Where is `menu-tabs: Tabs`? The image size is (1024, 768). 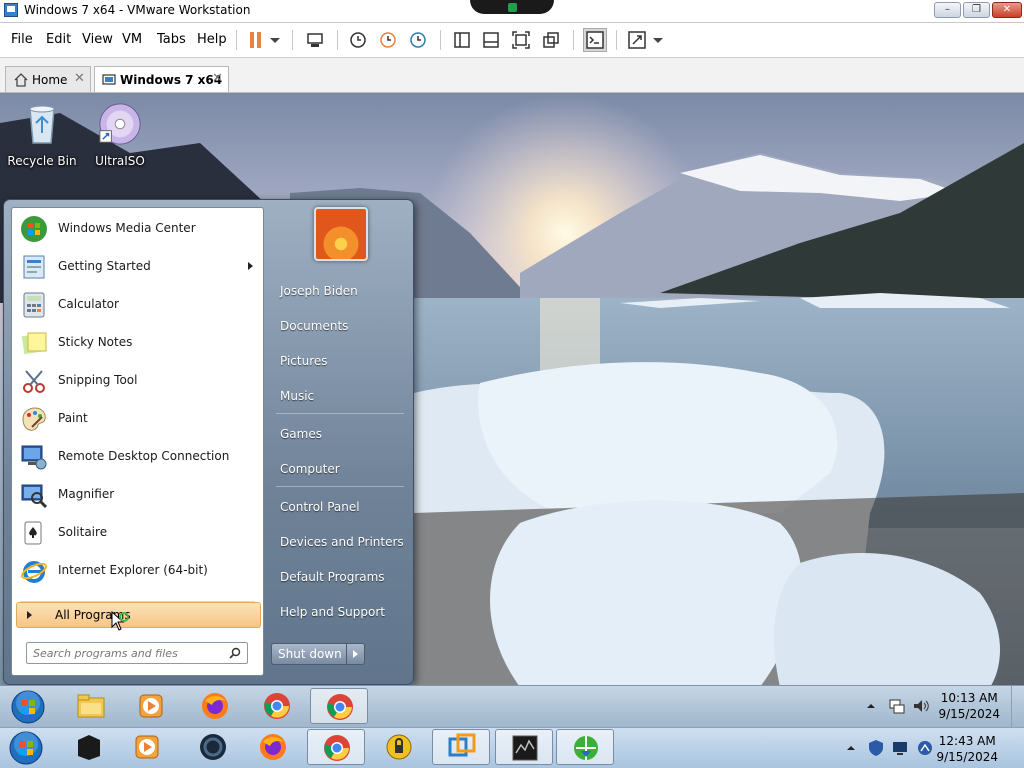
menu-tabs: Tabs is located at coordinates (171, 39).